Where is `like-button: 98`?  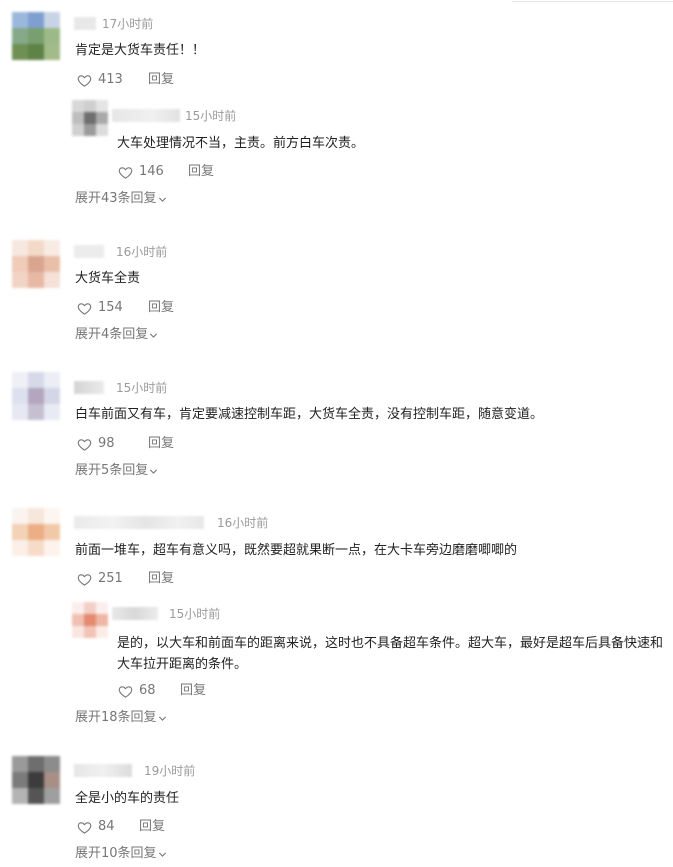 like-button: 98 is located at coordinates (96, 444).